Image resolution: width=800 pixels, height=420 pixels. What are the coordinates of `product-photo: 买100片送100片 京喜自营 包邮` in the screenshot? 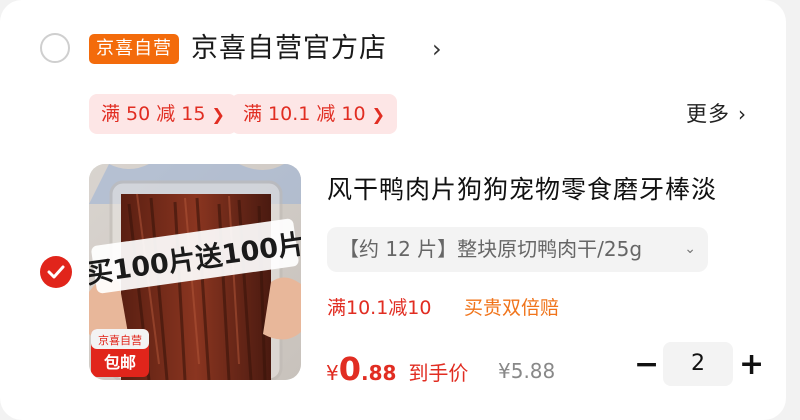 It's located at (195, 272).